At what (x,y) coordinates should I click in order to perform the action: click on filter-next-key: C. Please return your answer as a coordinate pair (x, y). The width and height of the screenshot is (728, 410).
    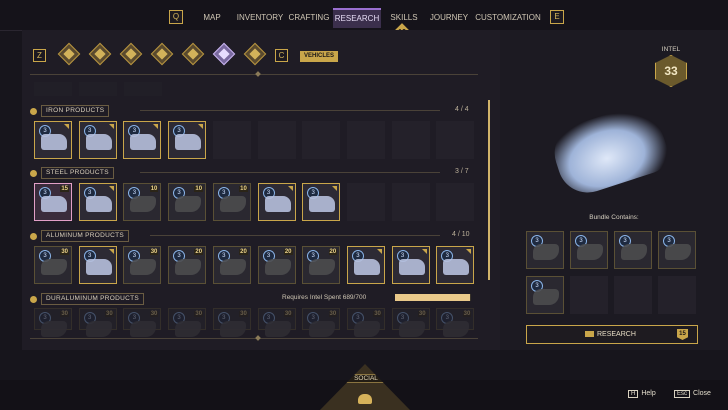
    Looking at the image, I should click on (281, 55).